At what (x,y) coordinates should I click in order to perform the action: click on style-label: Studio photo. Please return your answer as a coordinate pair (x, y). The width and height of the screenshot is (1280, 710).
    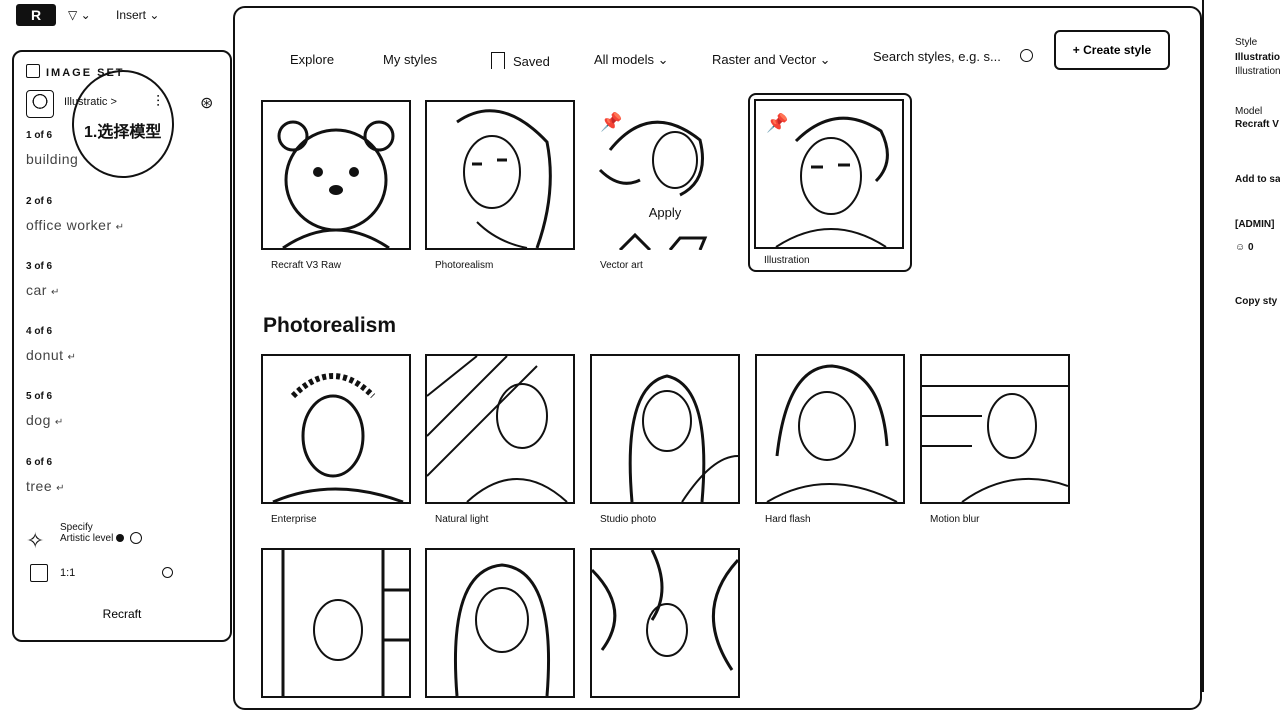
    Looking at the image, I should click on (628, 519).